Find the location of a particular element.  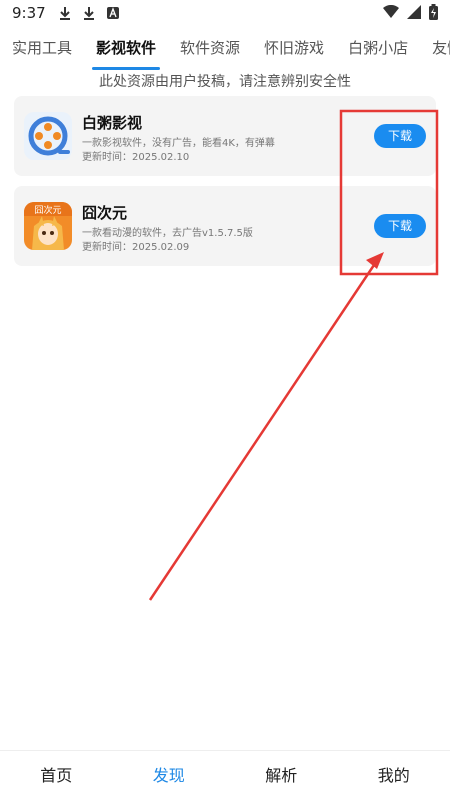

tab-video-apps: 影视软件 is located at coordinates (126, 50).